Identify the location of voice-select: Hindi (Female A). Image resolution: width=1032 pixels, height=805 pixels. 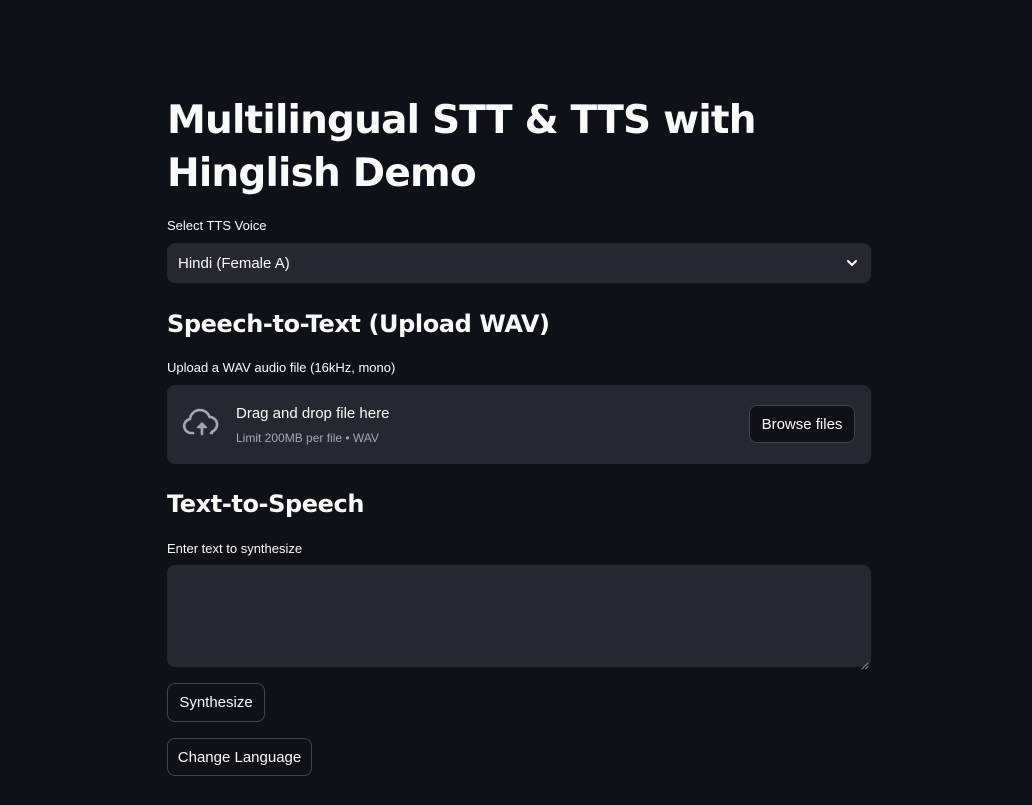
(519, 263).